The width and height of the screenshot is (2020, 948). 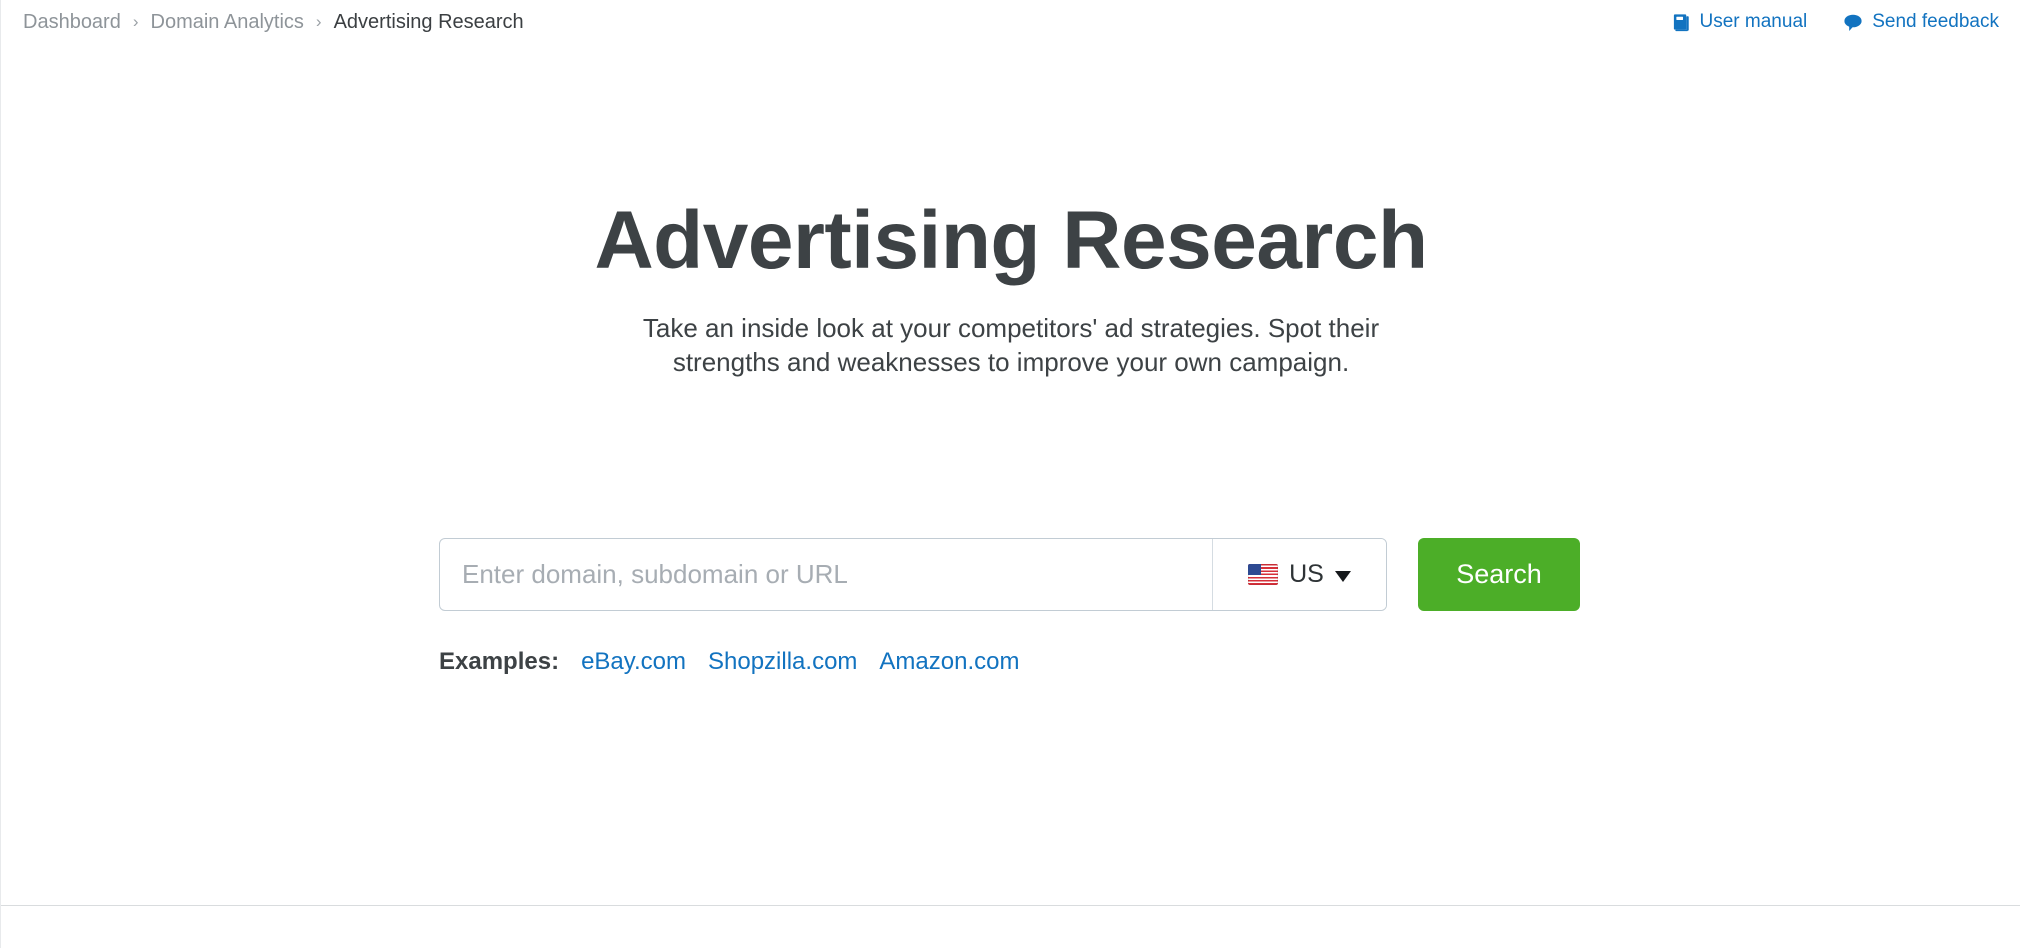 I want to click on example-link-ebay: eBay.com, so click(x=633, y=662).